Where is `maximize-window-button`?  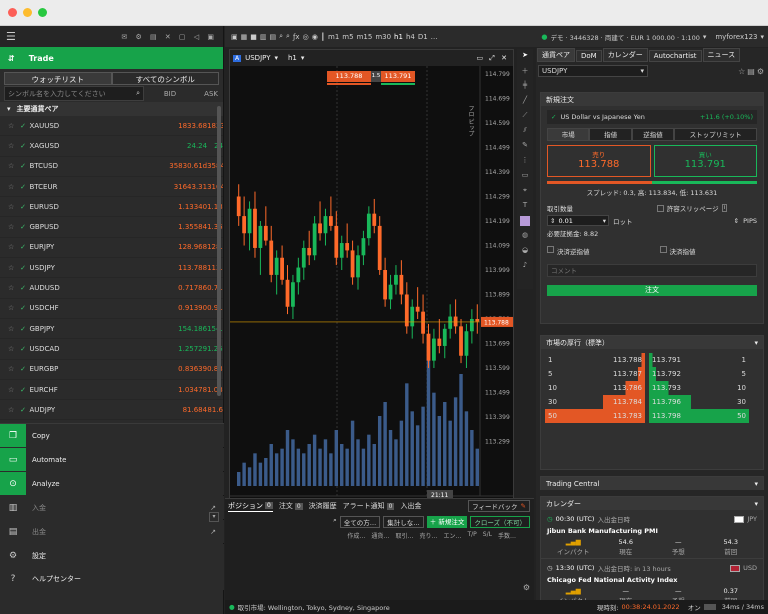
maximize-window-button is located at coordinates (42, 12).